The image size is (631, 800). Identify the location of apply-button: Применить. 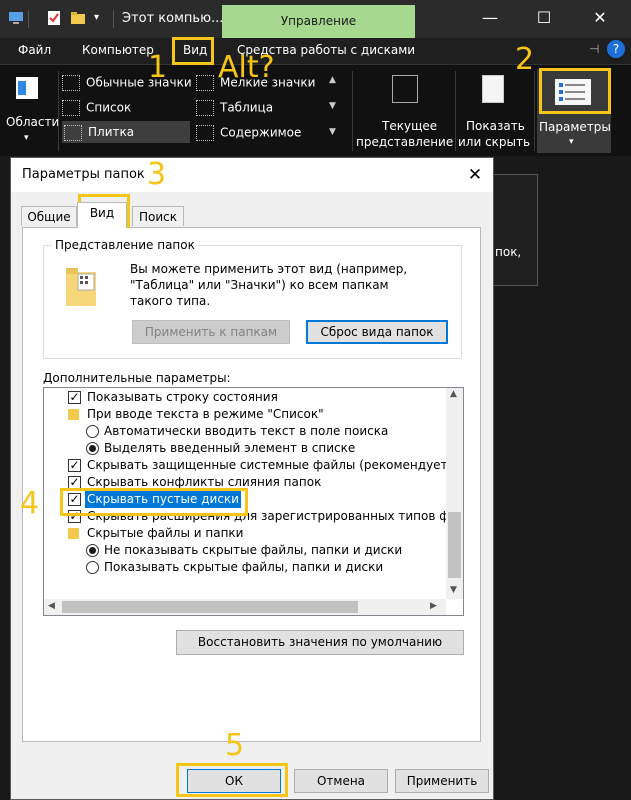
(442, 781).